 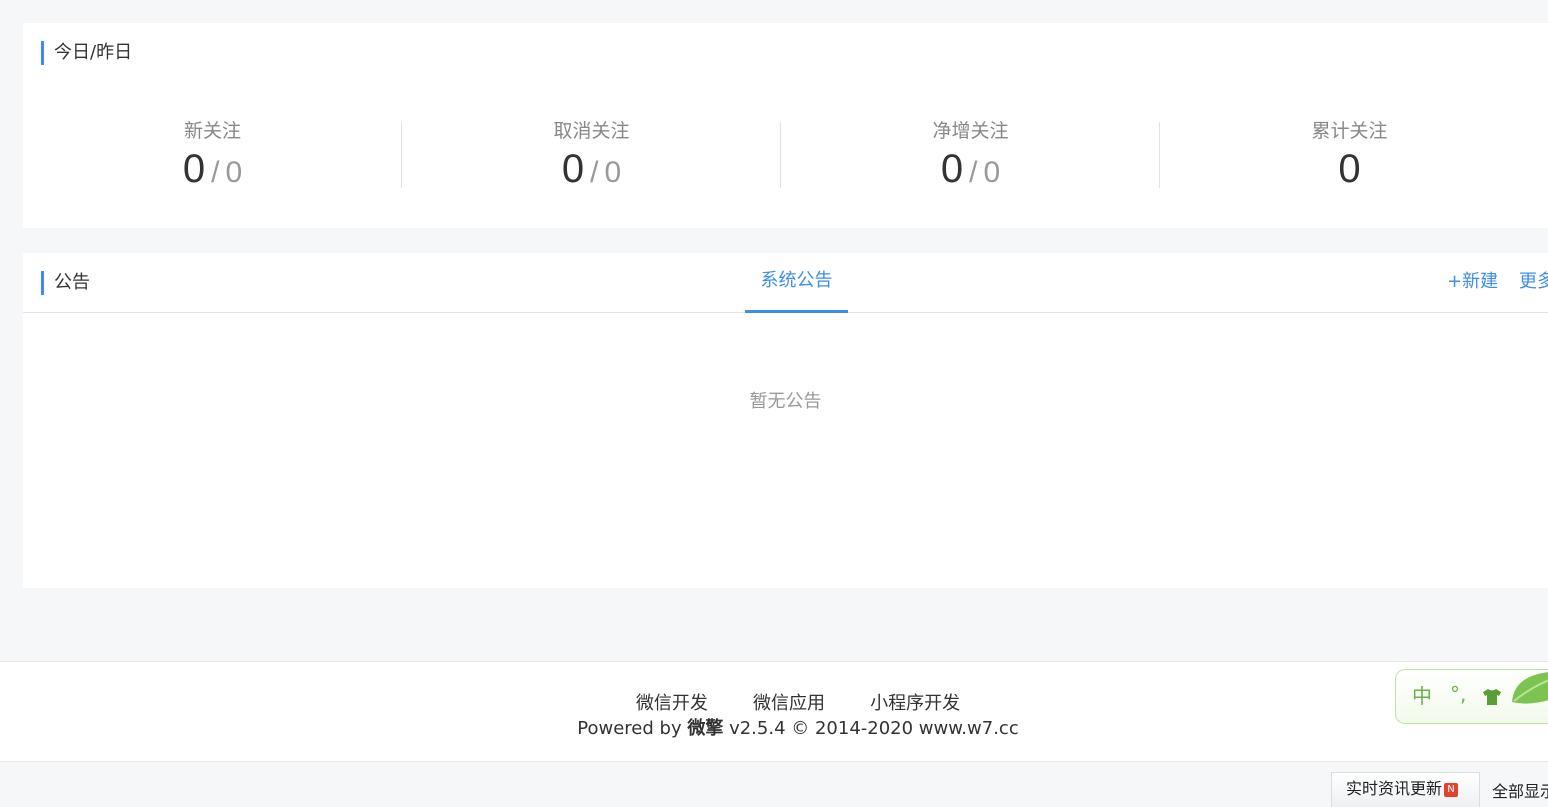 What do you see at coordinates (1349, 131) in the screenshot?
I see `stat-label: 累计关注` at bounding box center [1349, 131].